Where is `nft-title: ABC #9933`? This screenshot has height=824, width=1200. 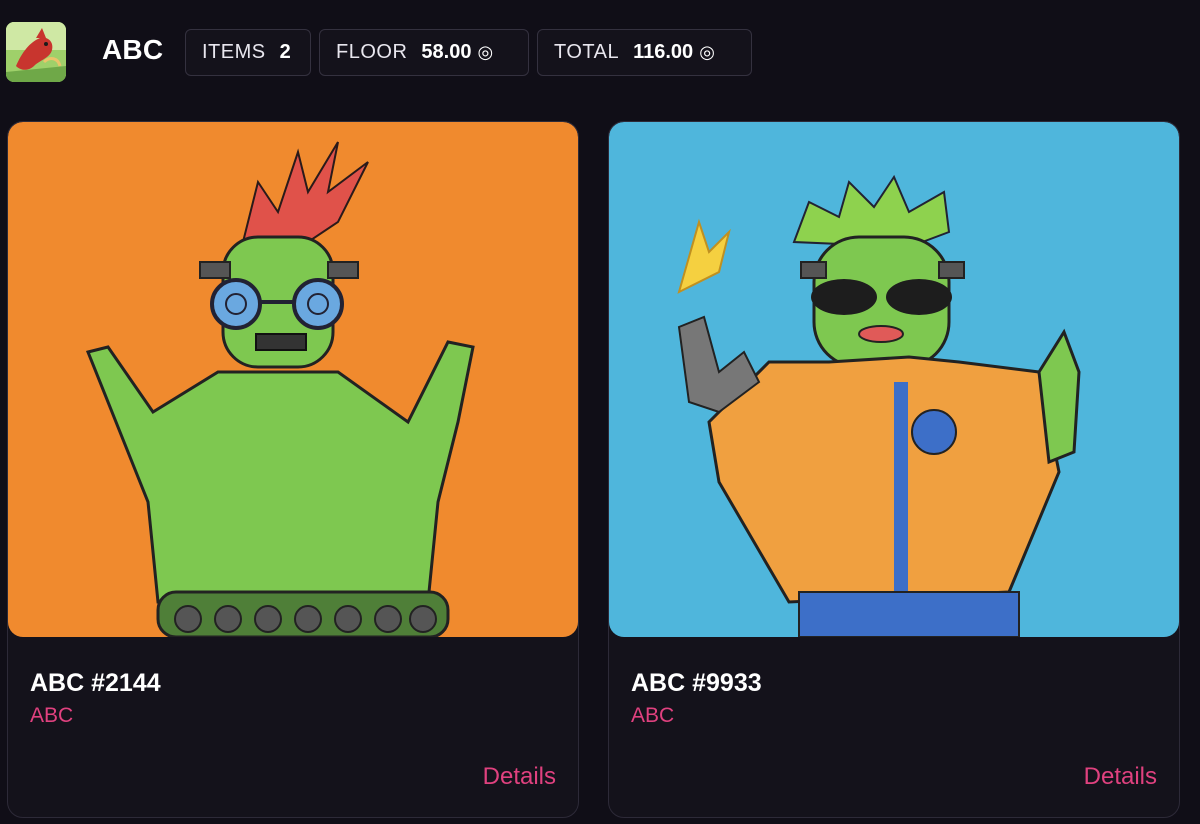
nft-title: ABC #9933 is located at coordinates (696, 683).